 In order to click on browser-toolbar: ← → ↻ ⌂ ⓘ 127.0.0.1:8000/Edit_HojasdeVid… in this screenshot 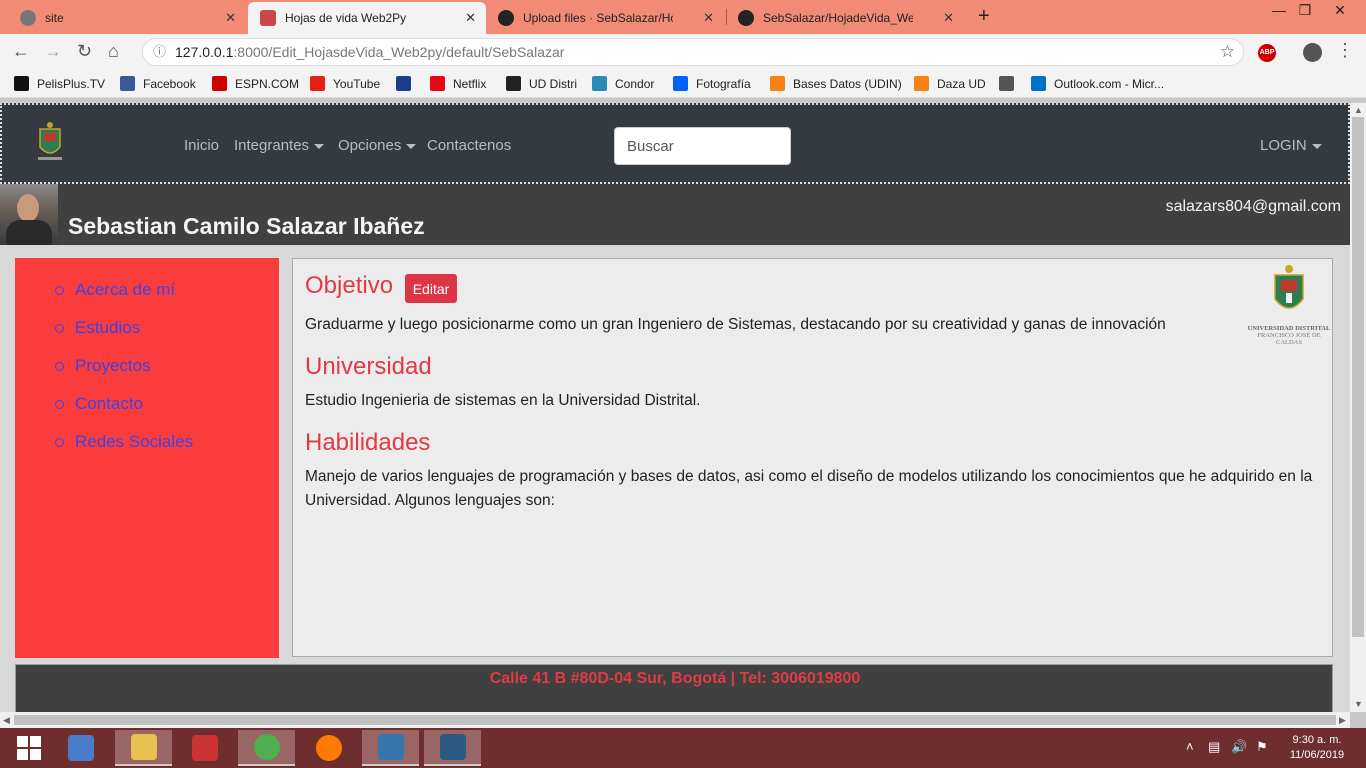, I will do `click(683, 52)`.